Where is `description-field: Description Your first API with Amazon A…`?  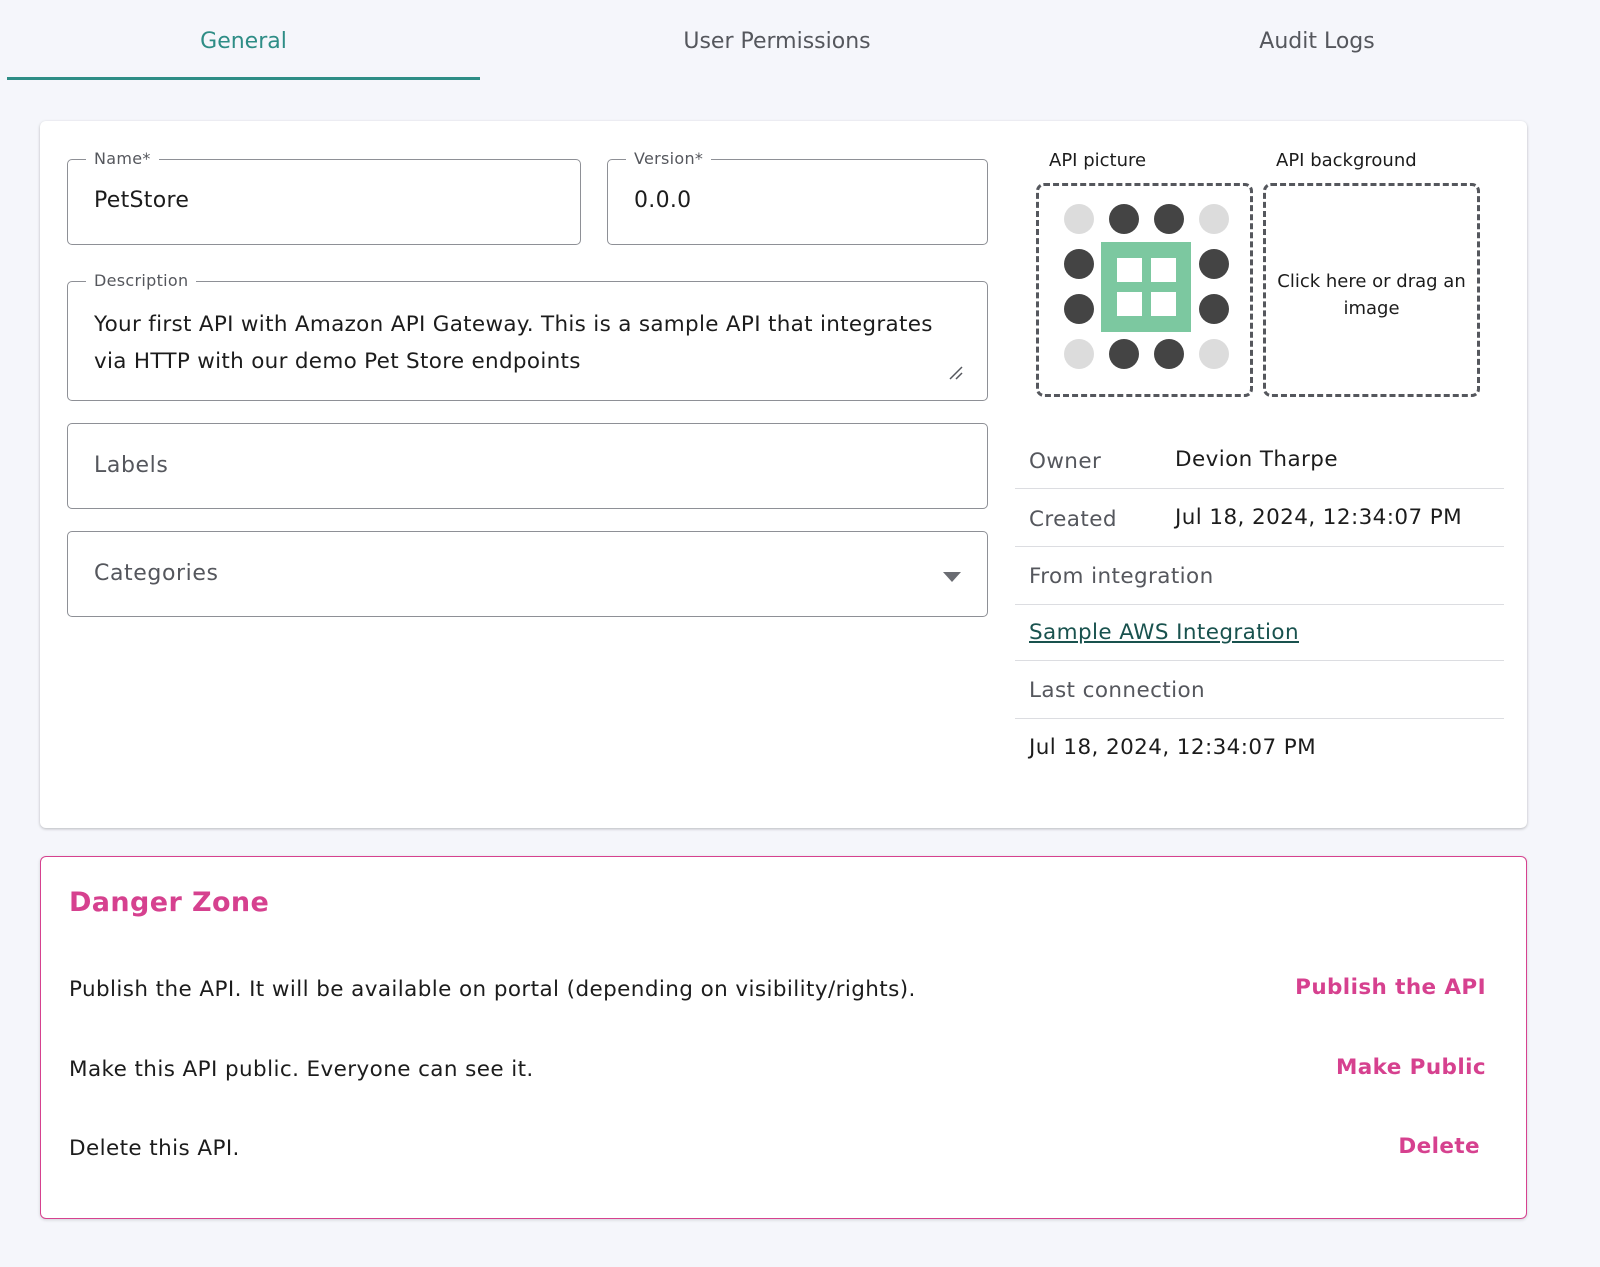
description-field: Description Your first API with Amazon A… is located at coordinates (527, 336).